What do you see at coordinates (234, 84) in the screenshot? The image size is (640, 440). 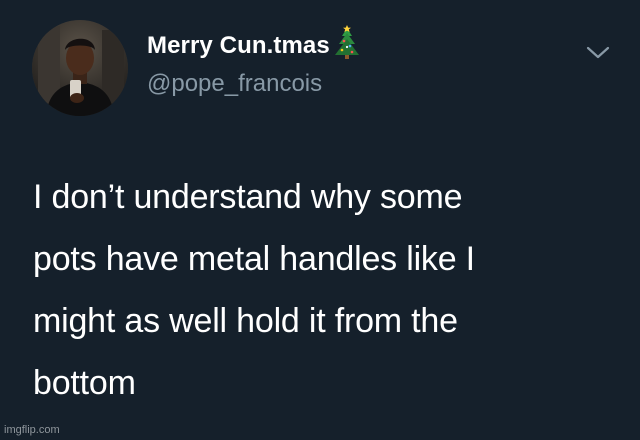 I see `user-handle: @pope_francois` at bounding box center [234, 84].